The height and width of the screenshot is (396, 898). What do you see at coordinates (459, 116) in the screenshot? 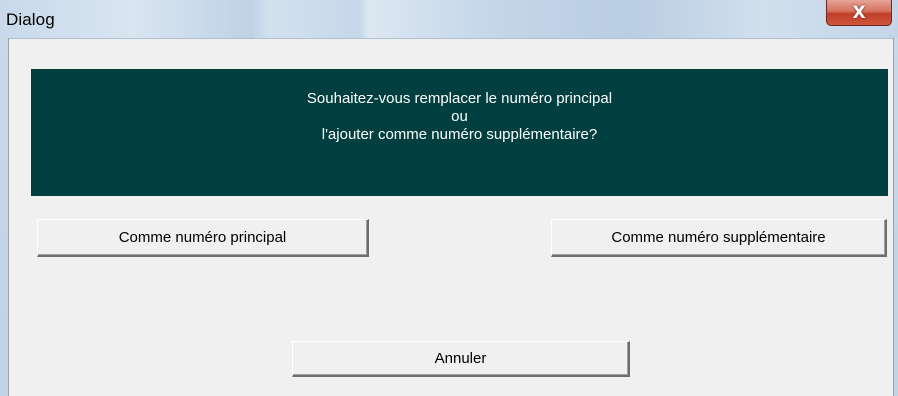
I see `message-line-2: ou` at bounding box center [459, 116].